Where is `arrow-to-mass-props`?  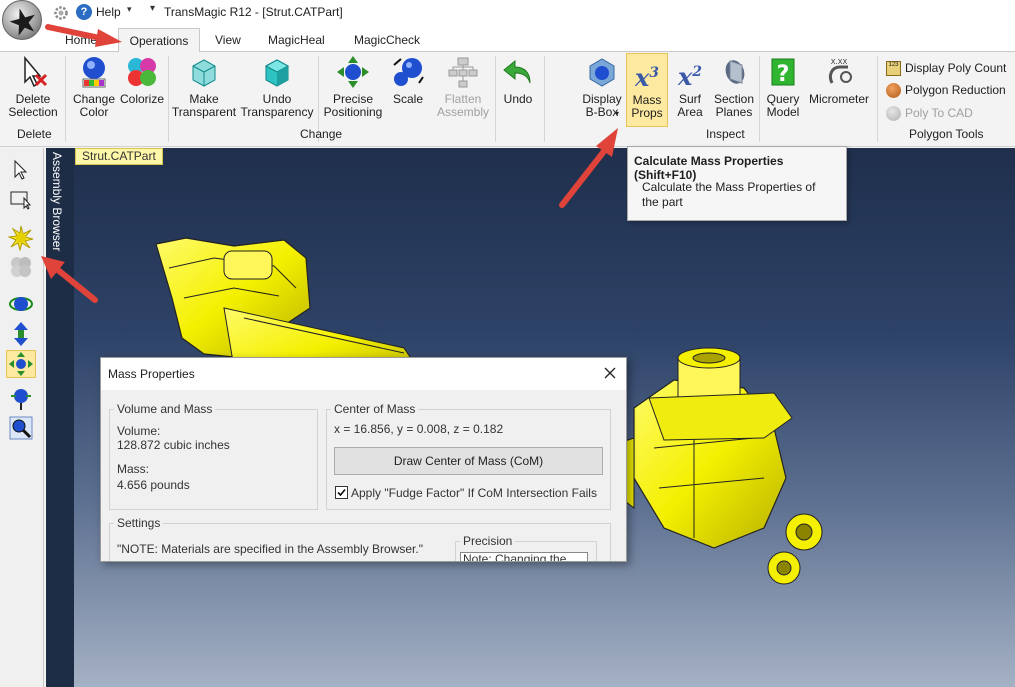 arrow-to-mass-props is located at coordinates (588, 168).